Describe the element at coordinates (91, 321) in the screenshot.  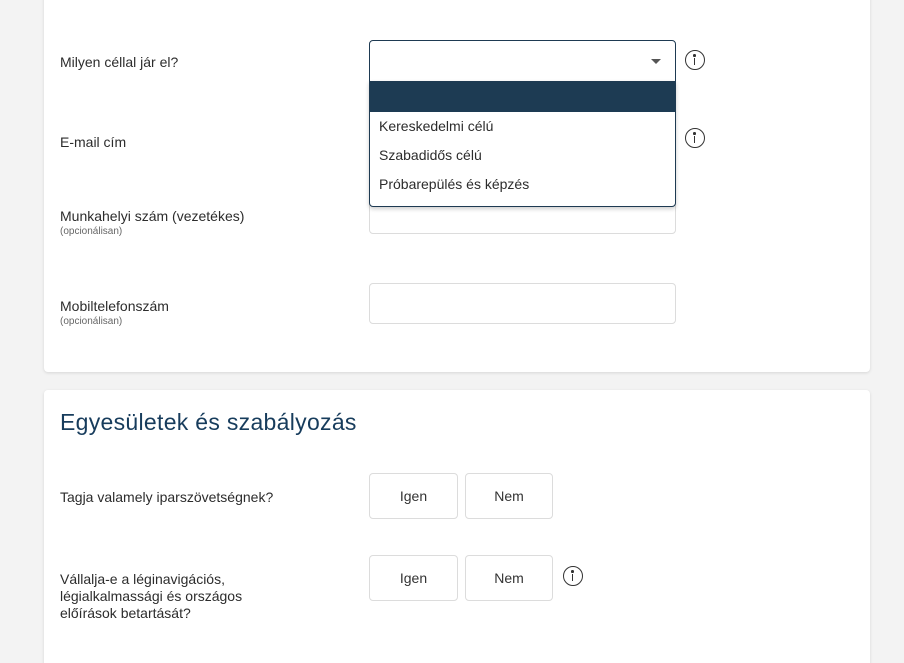
I see `mobile-optional-note: (opcionálisan)` at that location.